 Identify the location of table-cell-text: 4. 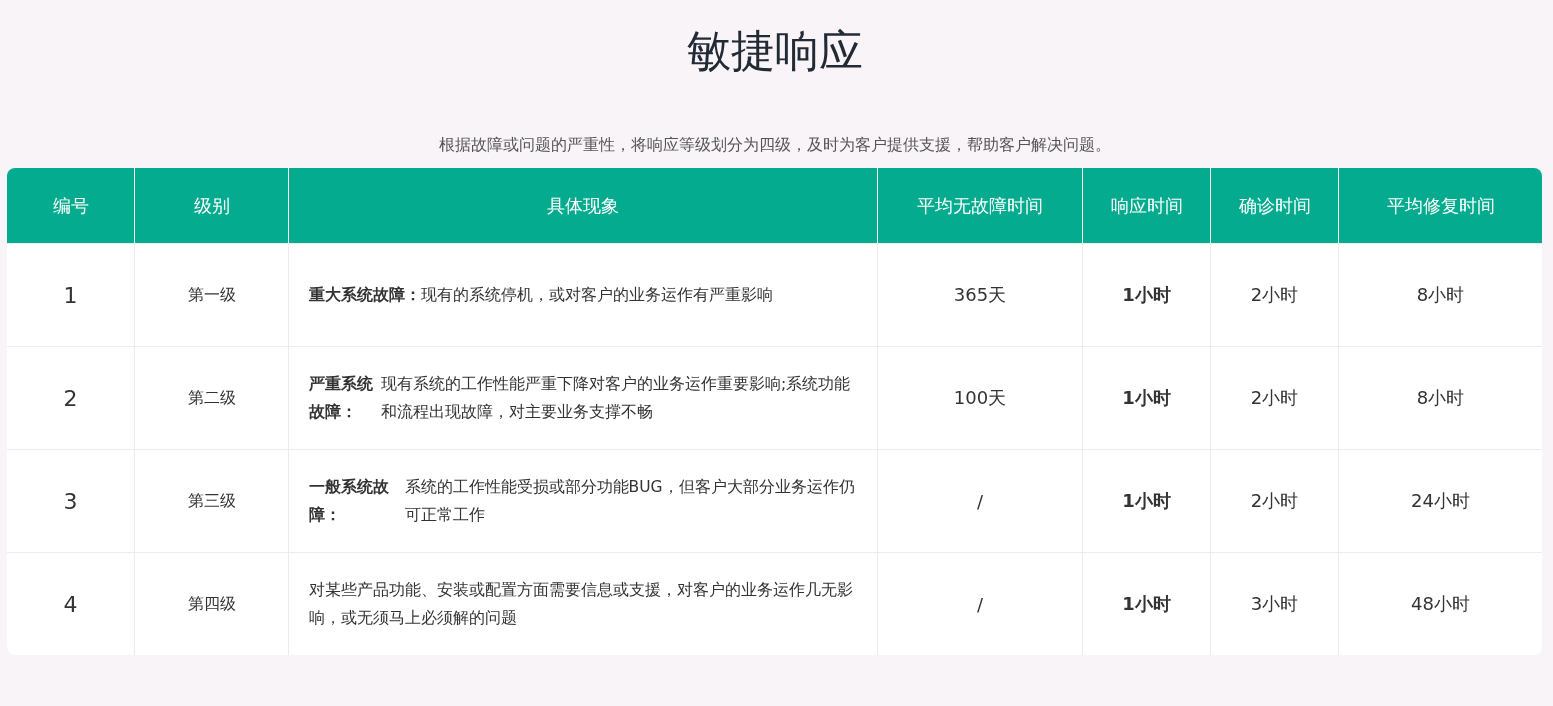
(70, 604).